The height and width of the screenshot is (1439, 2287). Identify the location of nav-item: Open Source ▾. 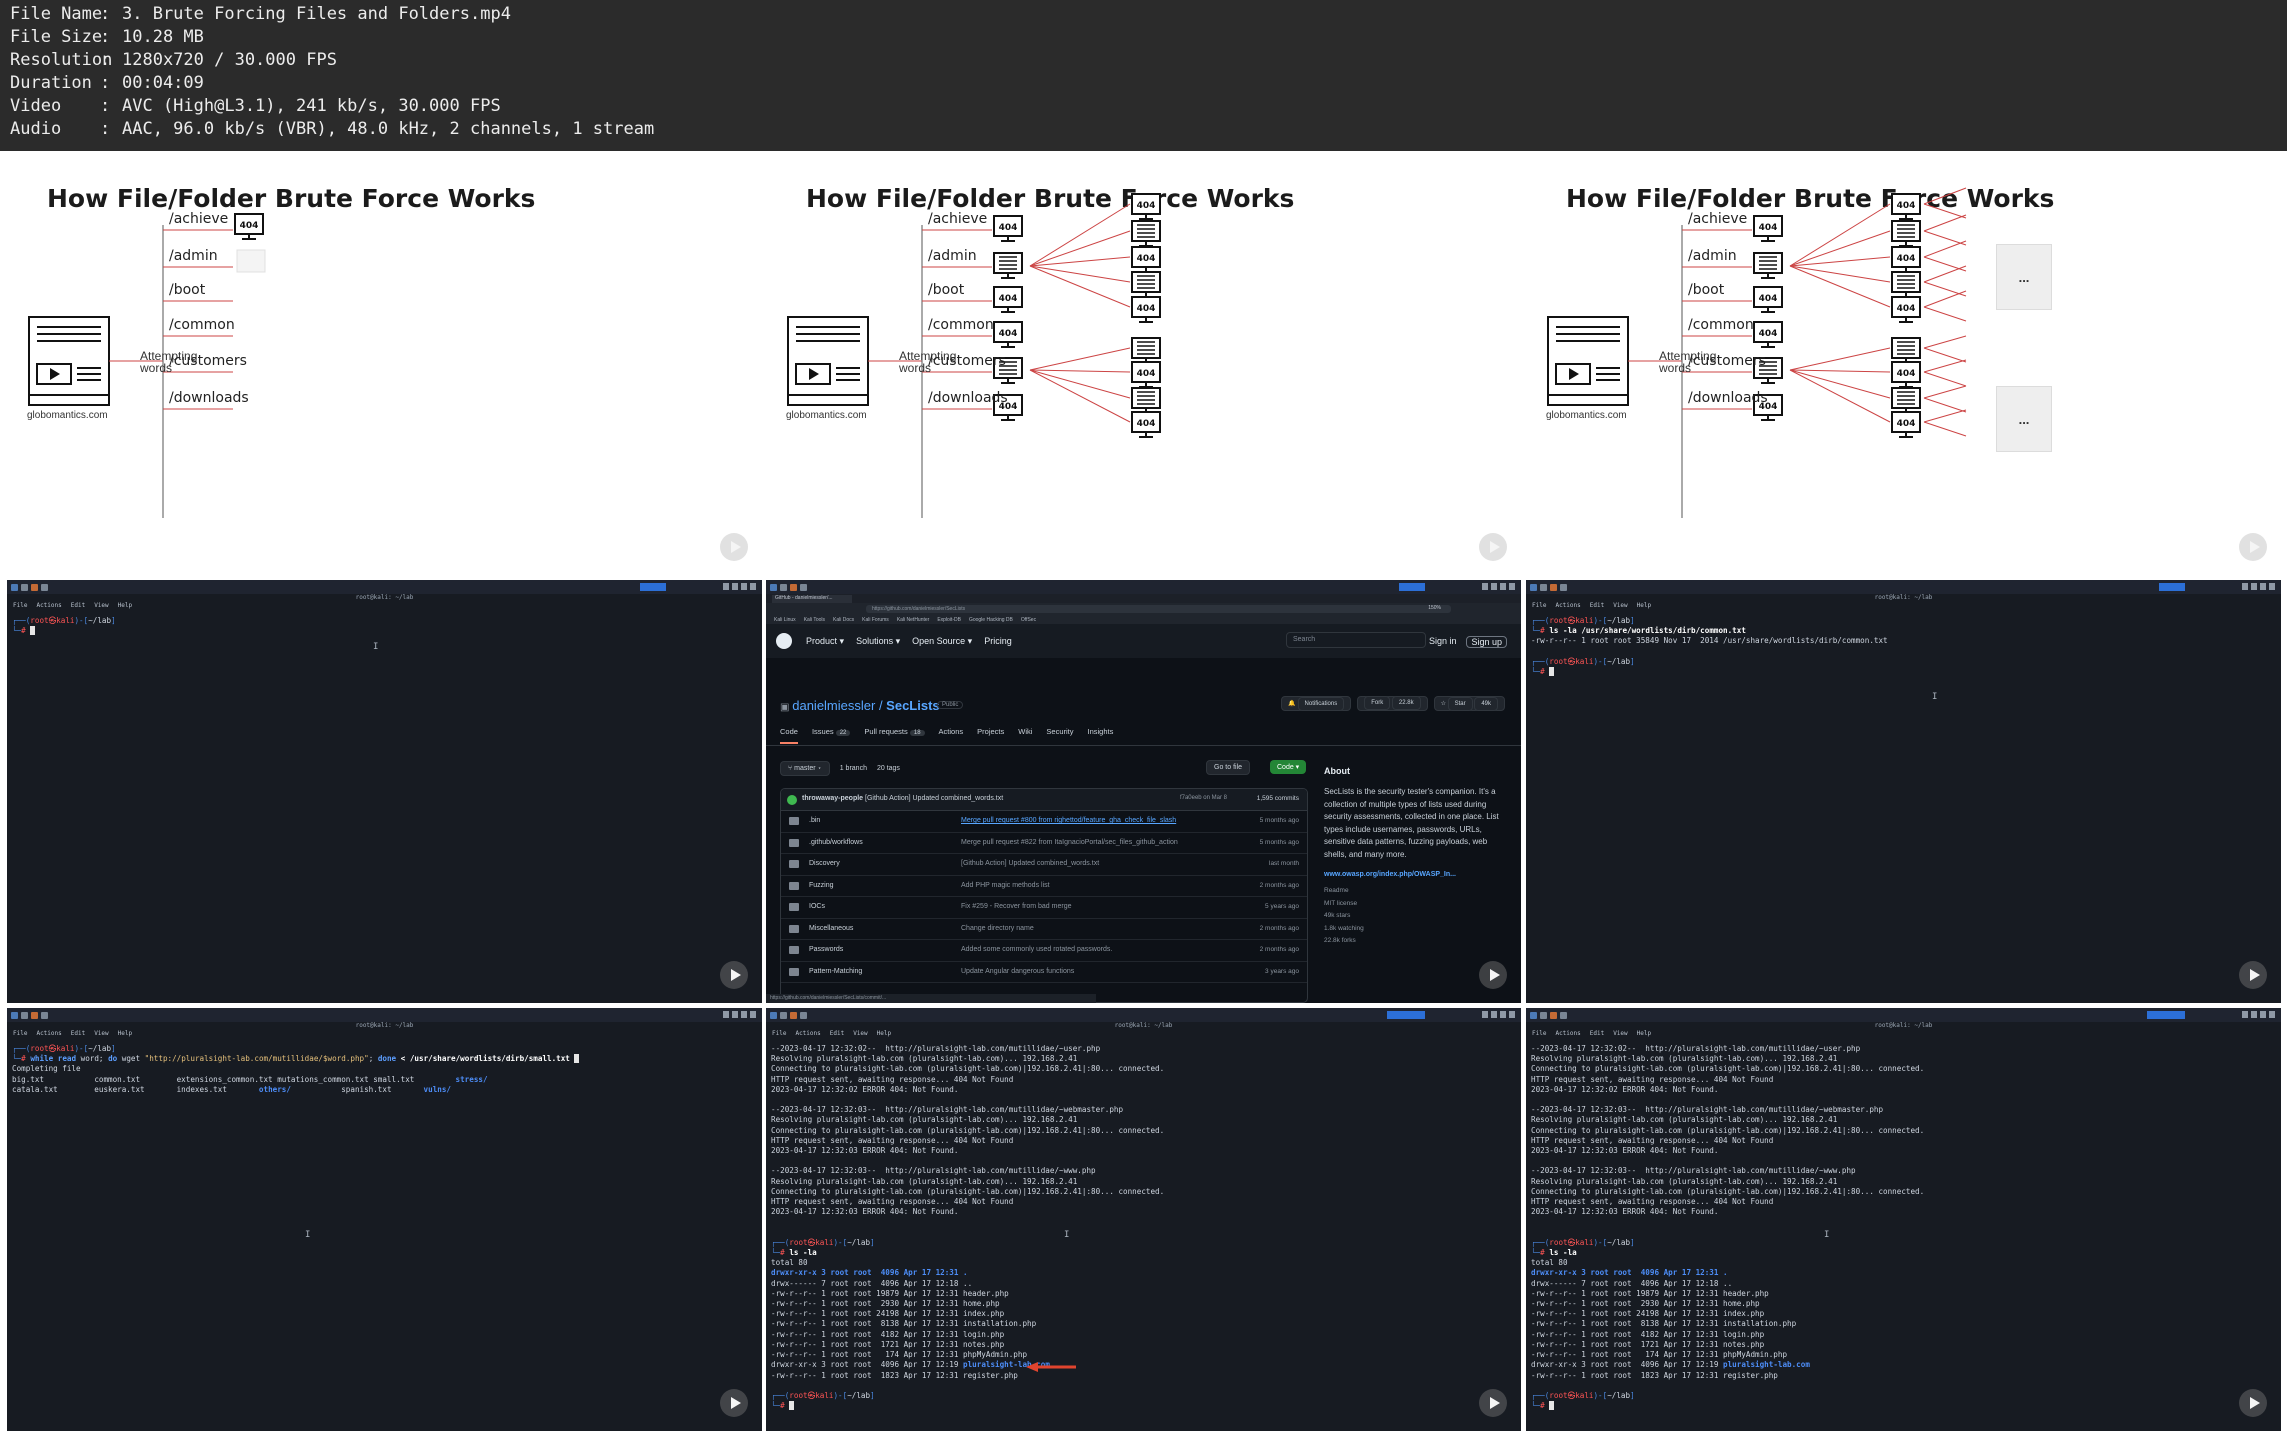
(942, 641).